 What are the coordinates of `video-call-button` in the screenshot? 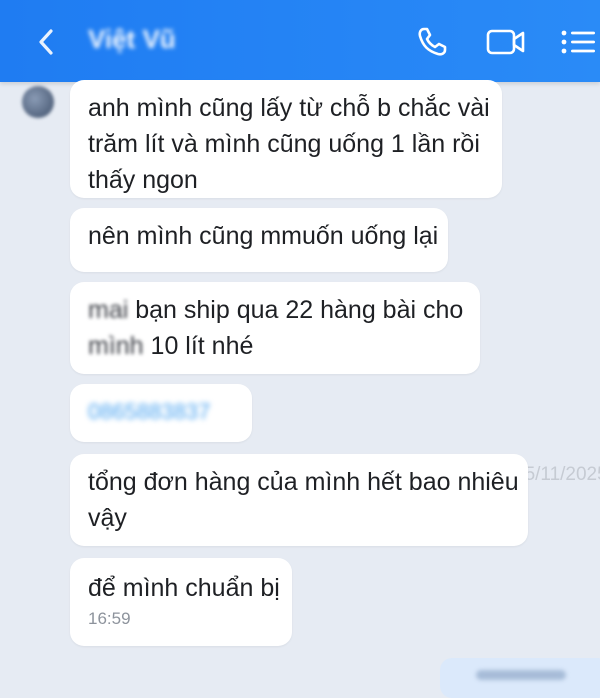 It's located at (506, 42).